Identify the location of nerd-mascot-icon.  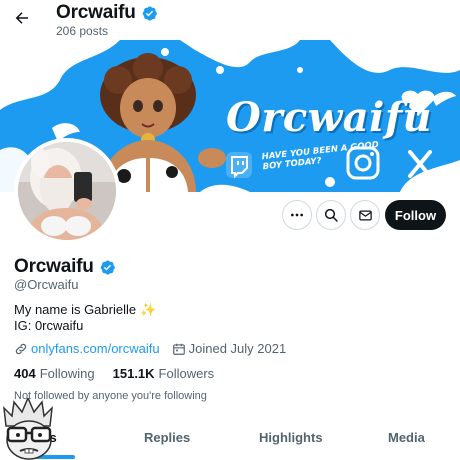
(28, 429).